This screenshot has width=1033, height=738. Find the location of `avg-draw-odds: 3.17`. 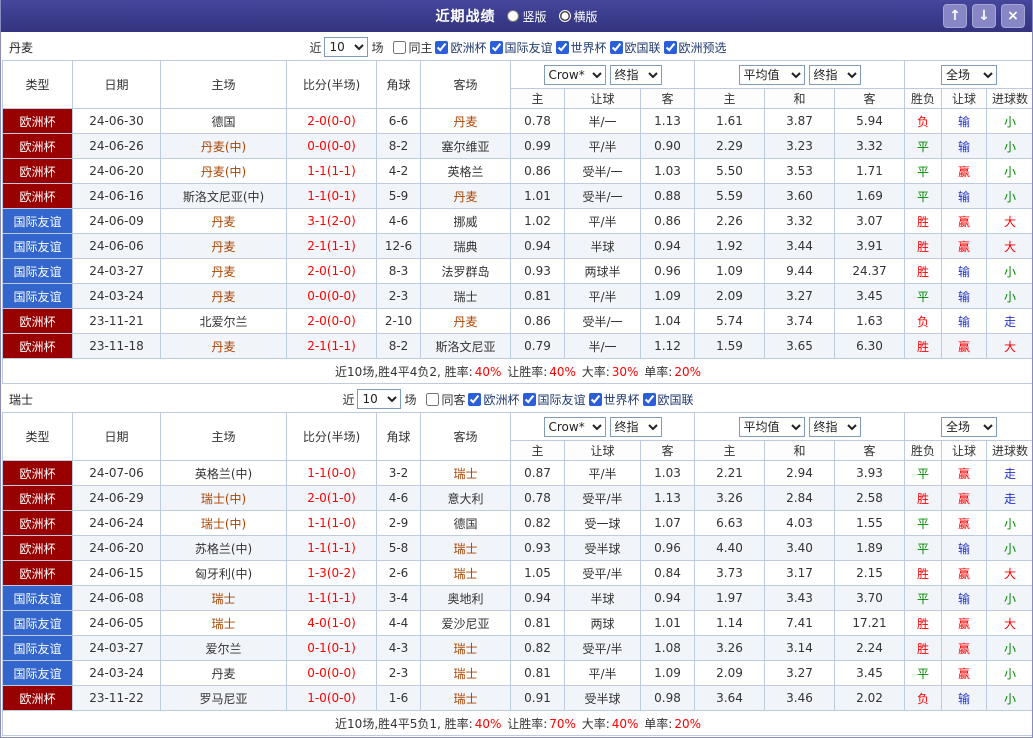

avg-draw-odds: 3.17 is located at coordinates (799, 573).